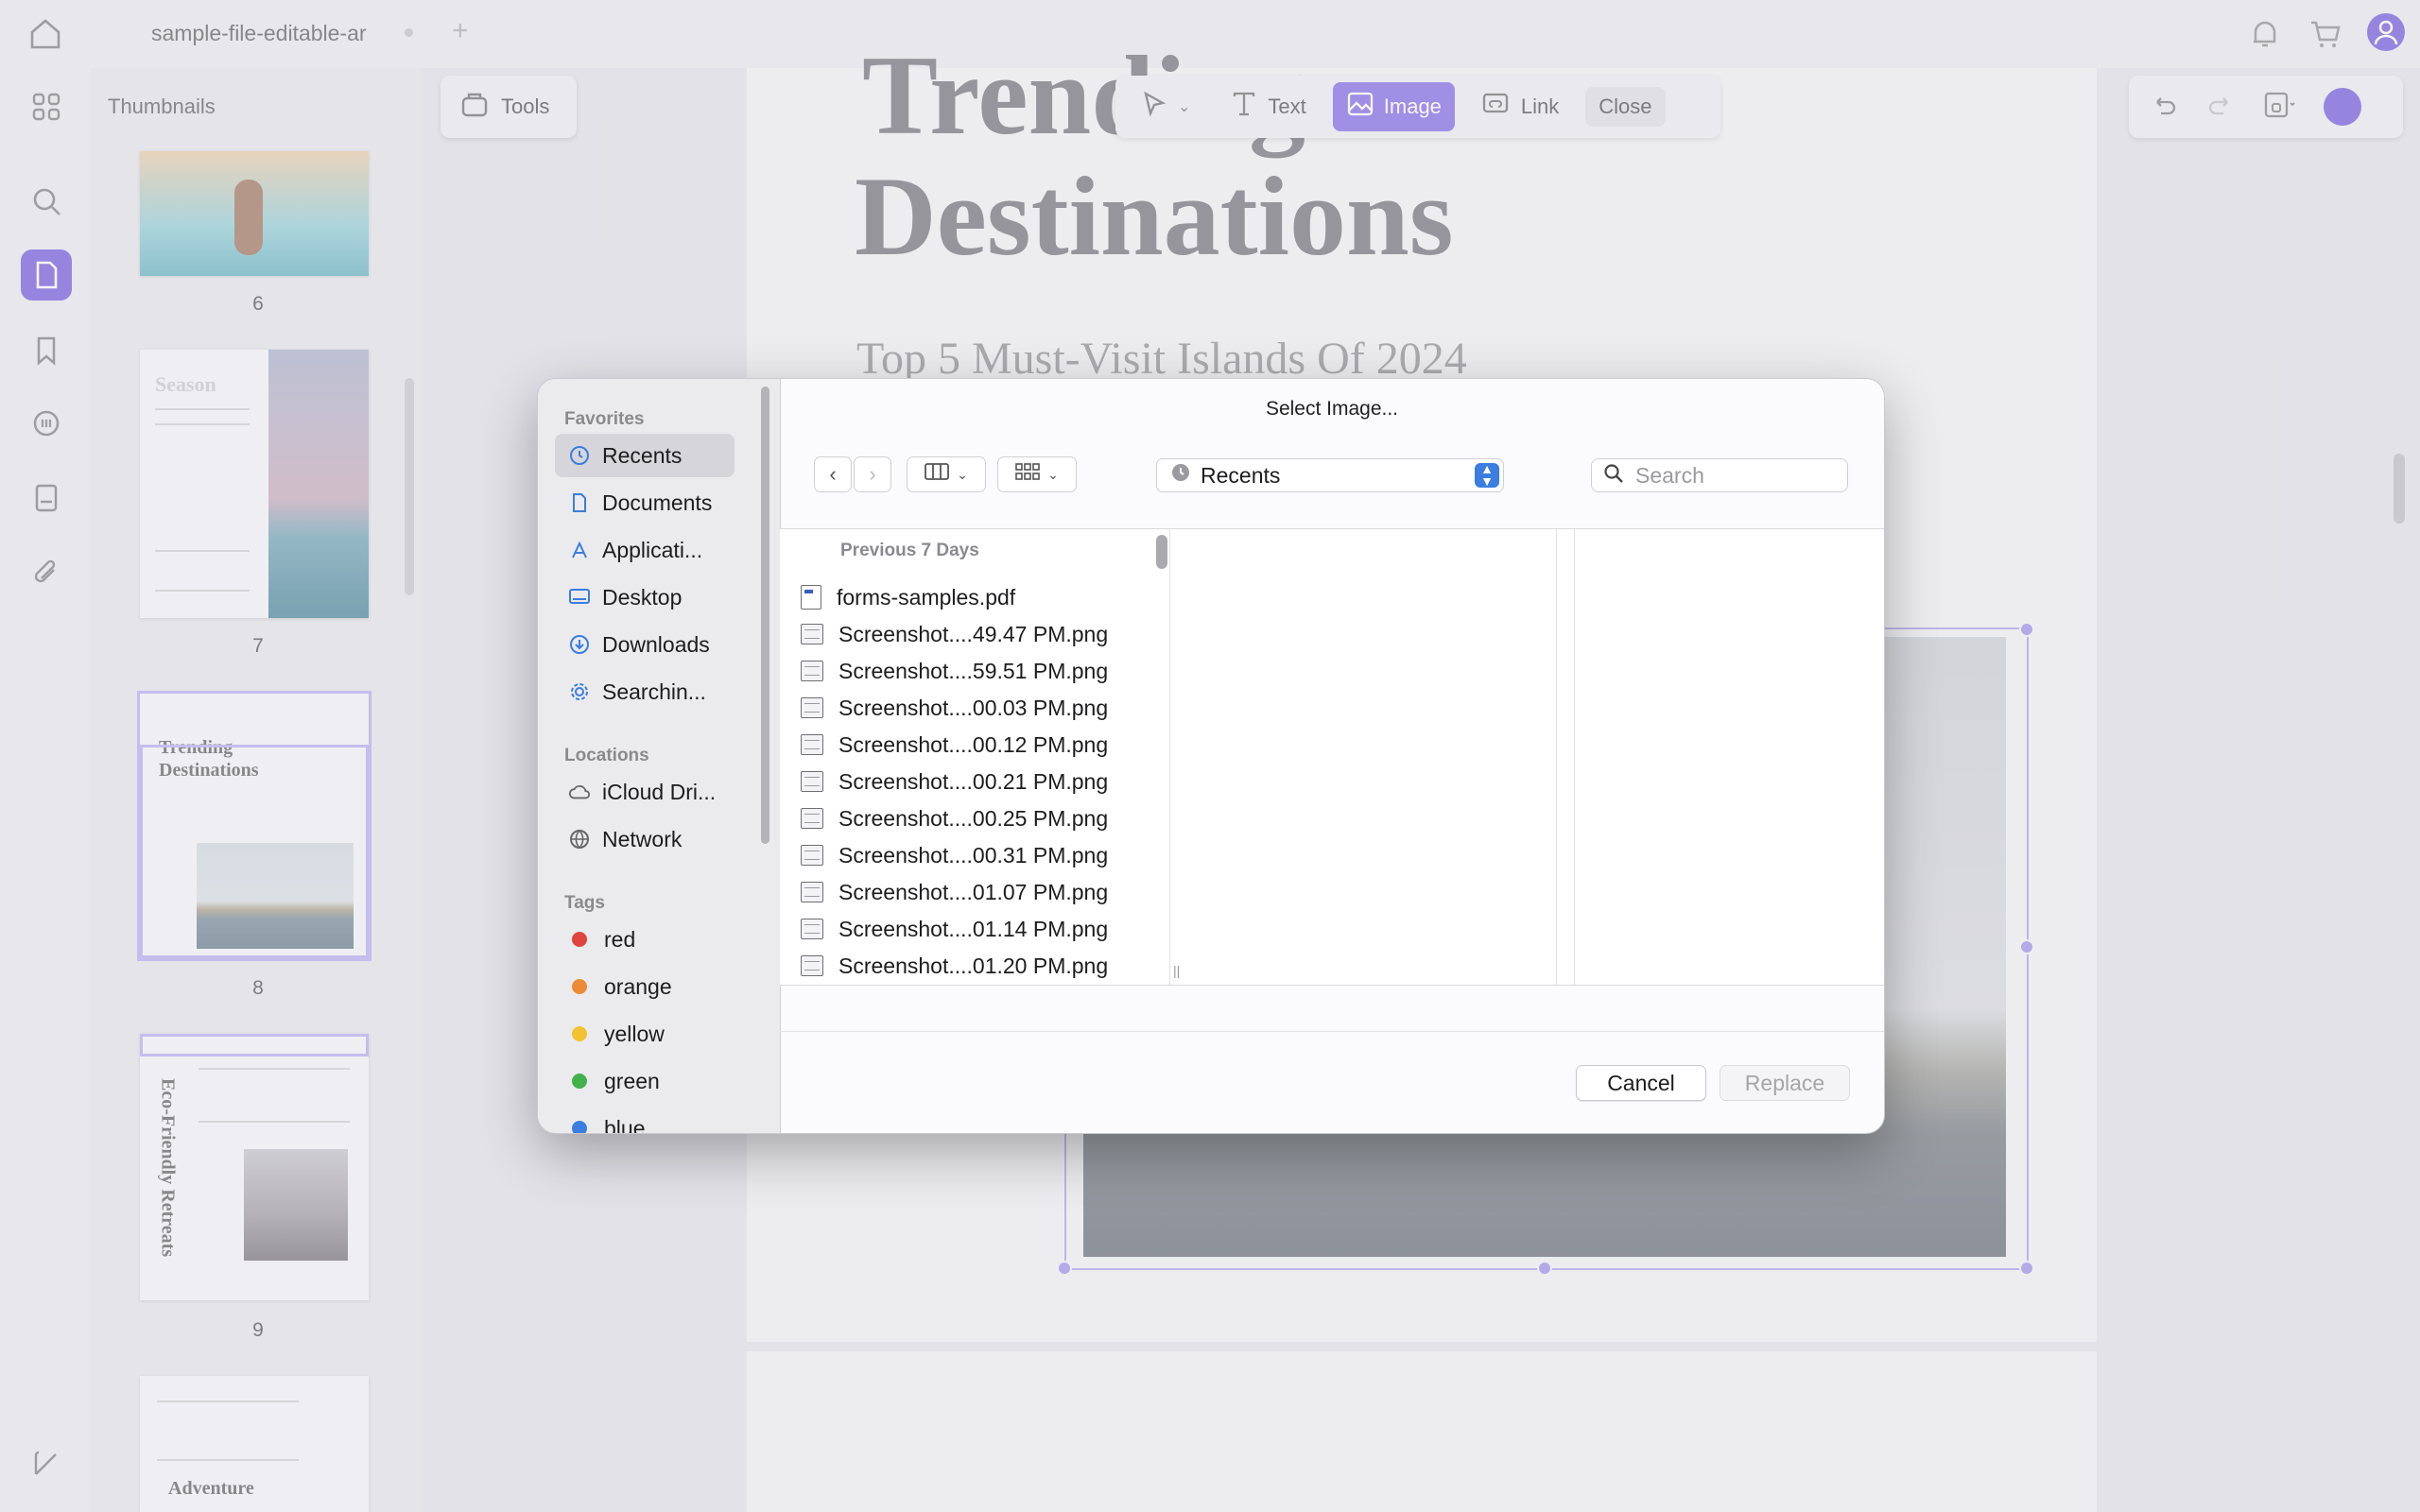 This screenshot has width=2420, height=1512. What do you see at coordinates (638, 986) in the screenshot?
I see `tag-label: orange` at bounding box center [638, 986].